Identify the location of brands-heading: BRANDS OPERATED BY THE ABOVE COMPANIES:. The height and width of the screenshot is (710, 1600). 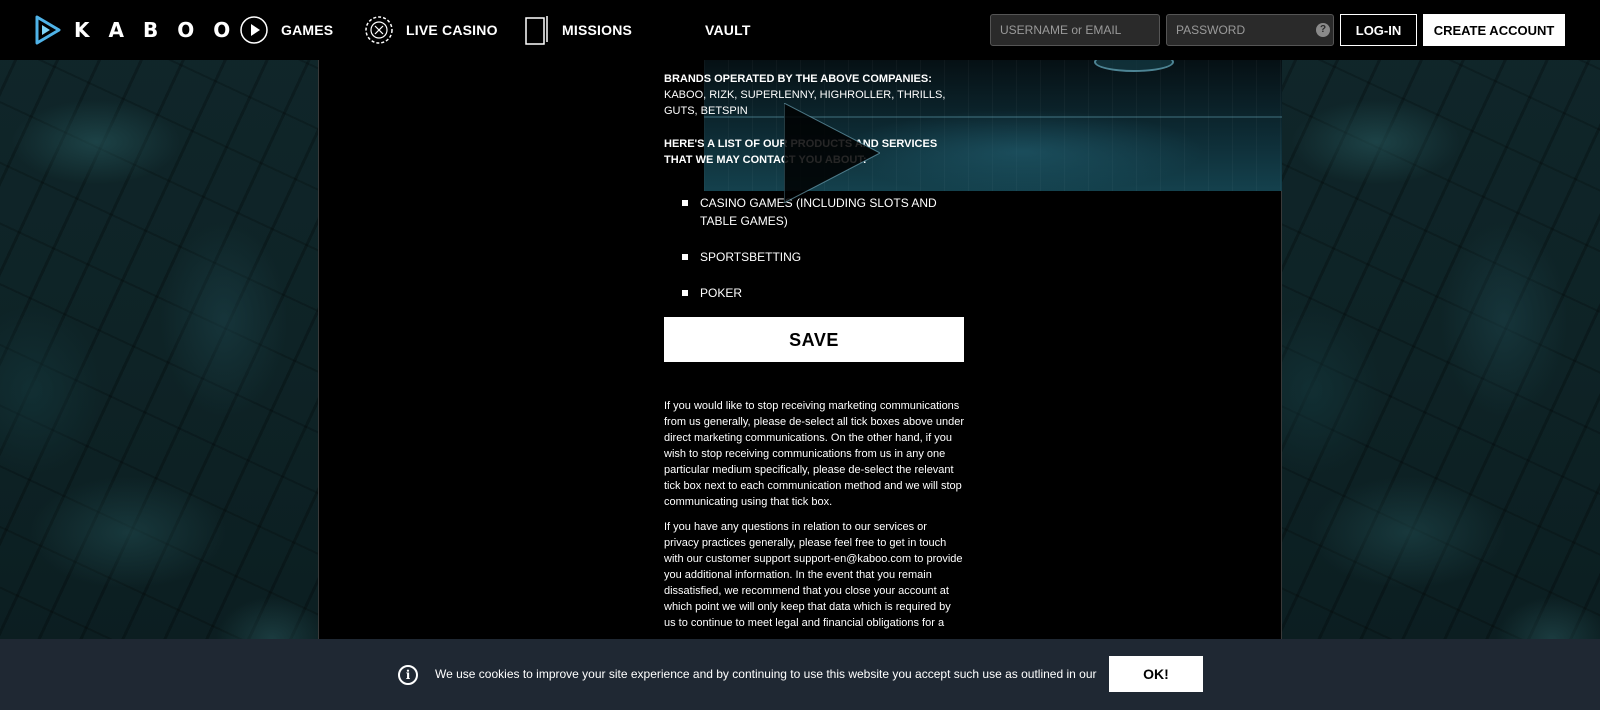
(798, 79).